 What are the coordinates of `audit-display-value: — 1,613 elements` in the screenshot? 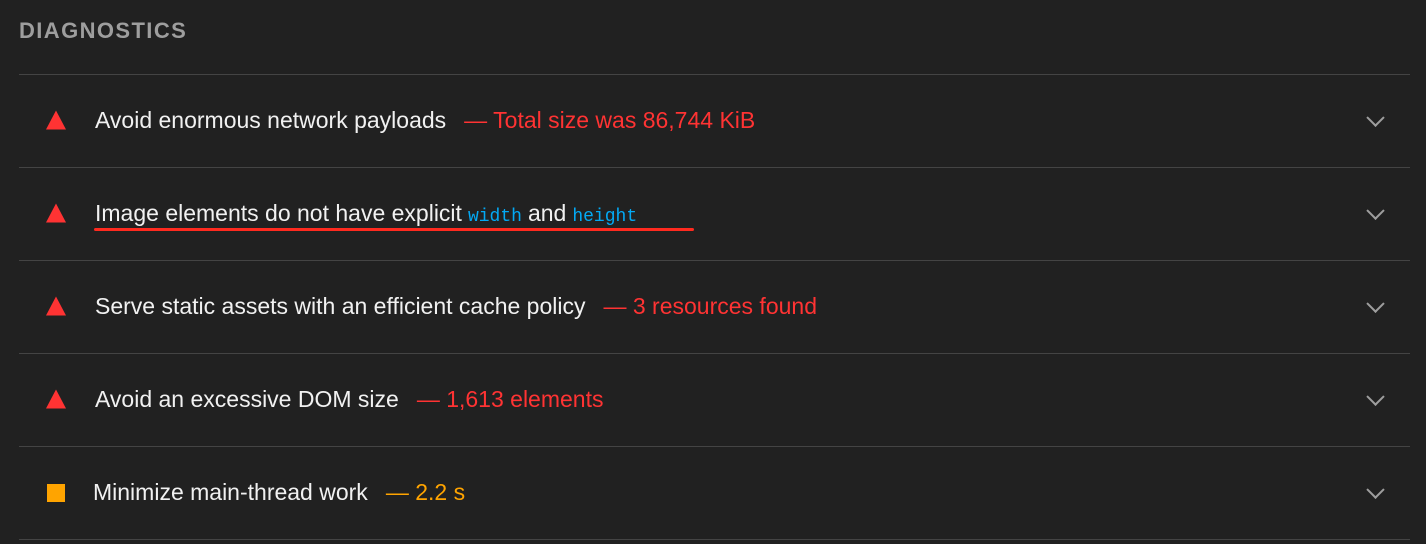 It's located at (510, 398).